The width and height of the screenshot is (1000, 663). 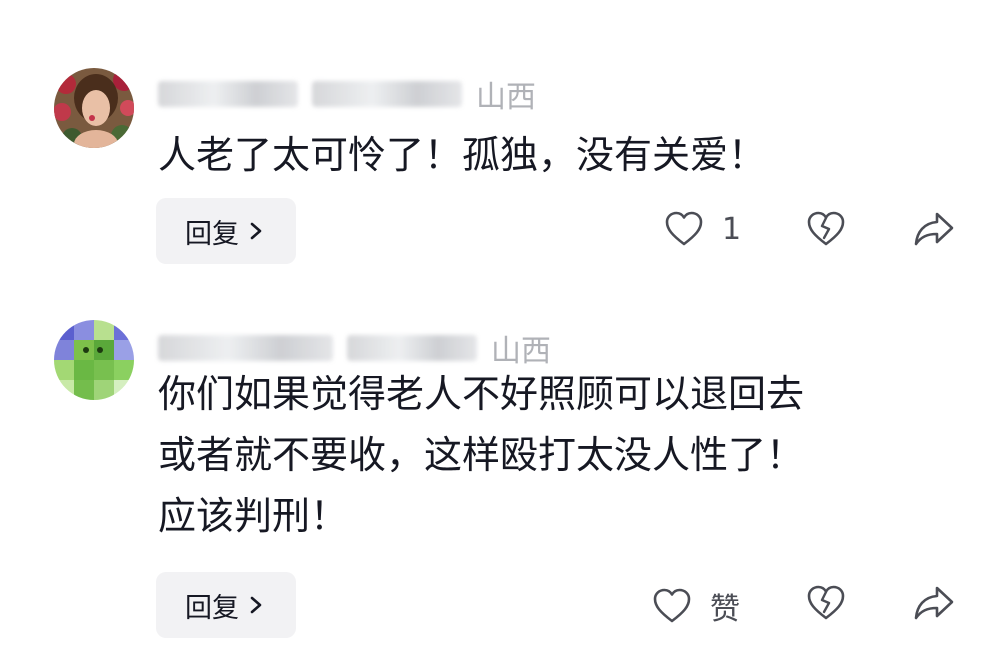 I want to click on comment-text: 人老了太可怜了！孤独，没有关爱！, so click(x=462, y=155).